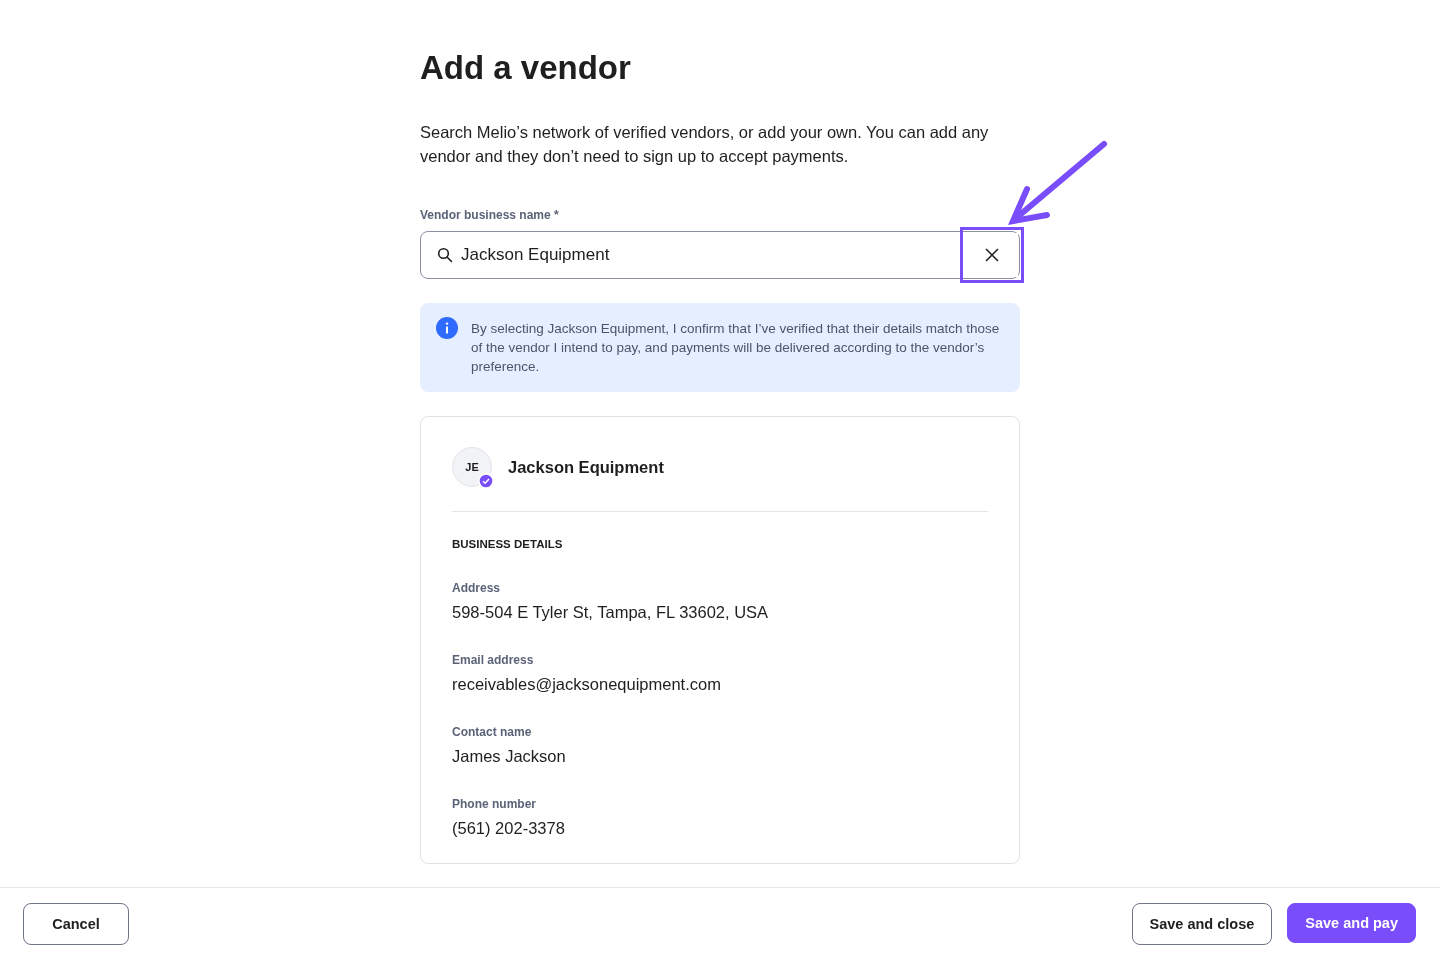 The width and height of the screenshot is (1440, 960). Describe the element at coordinates (509, 756) in the screenshot. I see `detail-value: James Jackson` at that location.